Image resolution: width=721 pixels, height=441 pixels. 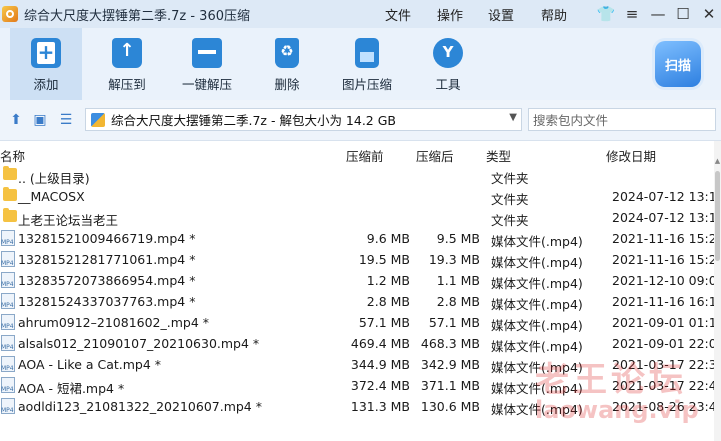 I want to click on cell-modified: 2021-12-10 09:07, so click(x=663, y=280).